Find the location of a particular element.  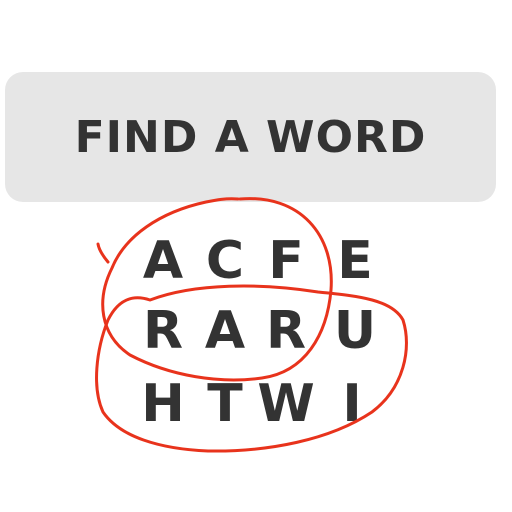

grid-letter-r1c2: C is located at coordinates (225, 261).